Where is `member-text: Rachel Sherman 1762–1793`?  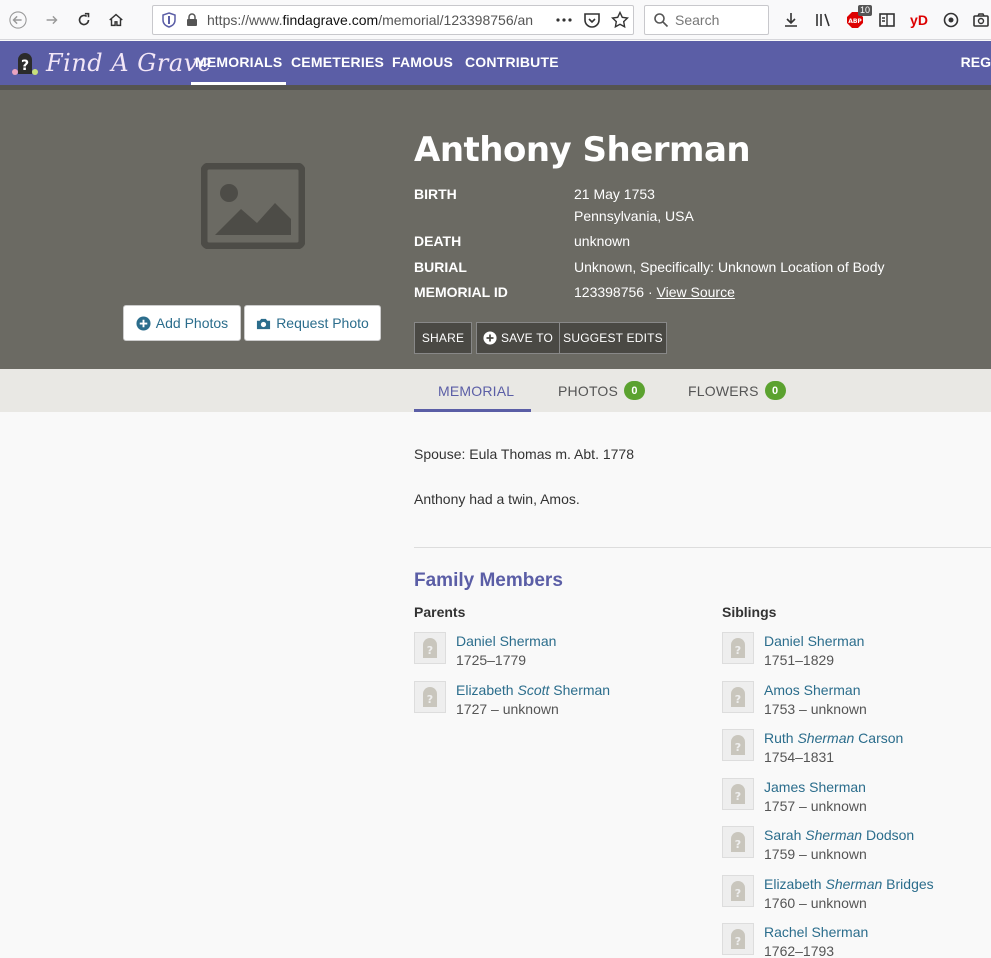 member-text: Rachel Sherman 1762–1793 is located at coordinates (816, 940).